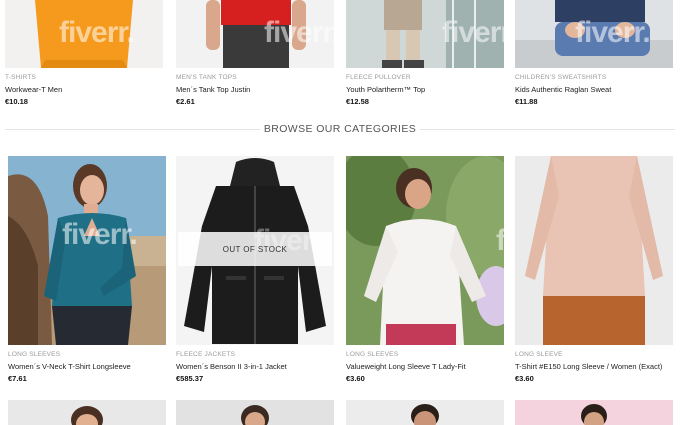 This screenshot has height=425, width=680. What do you see at coordinates (87, 366) in the screenshot?
I see `product-name: Women´s V-Neck T-Shirt Longsleeve` at bounding box center [87, 366].